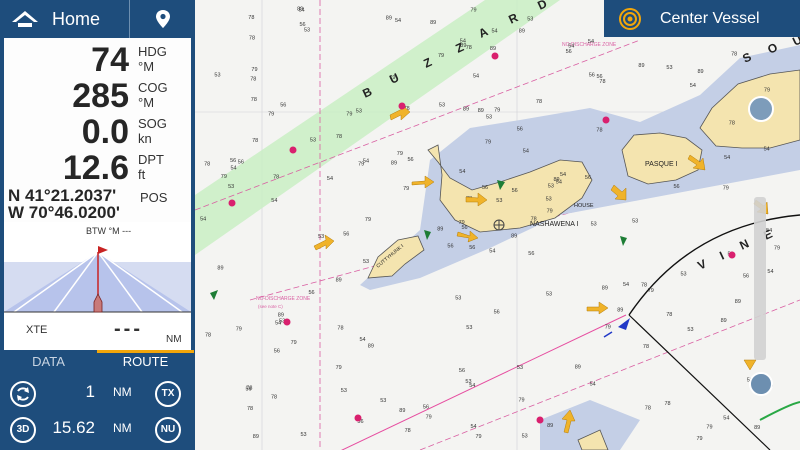 This screenshot has height=450, width=800. I want to click on route-row-range: 1 NM TX, so click(97, 394).